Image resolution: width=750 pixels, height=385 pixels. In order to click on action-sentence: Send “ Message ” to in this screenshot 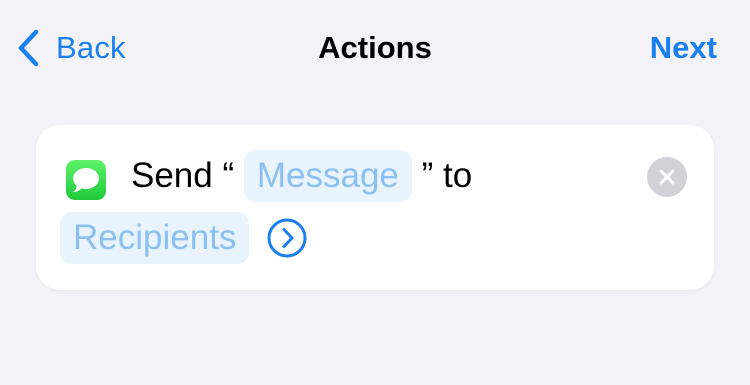, I will do `click(301, 176)`.